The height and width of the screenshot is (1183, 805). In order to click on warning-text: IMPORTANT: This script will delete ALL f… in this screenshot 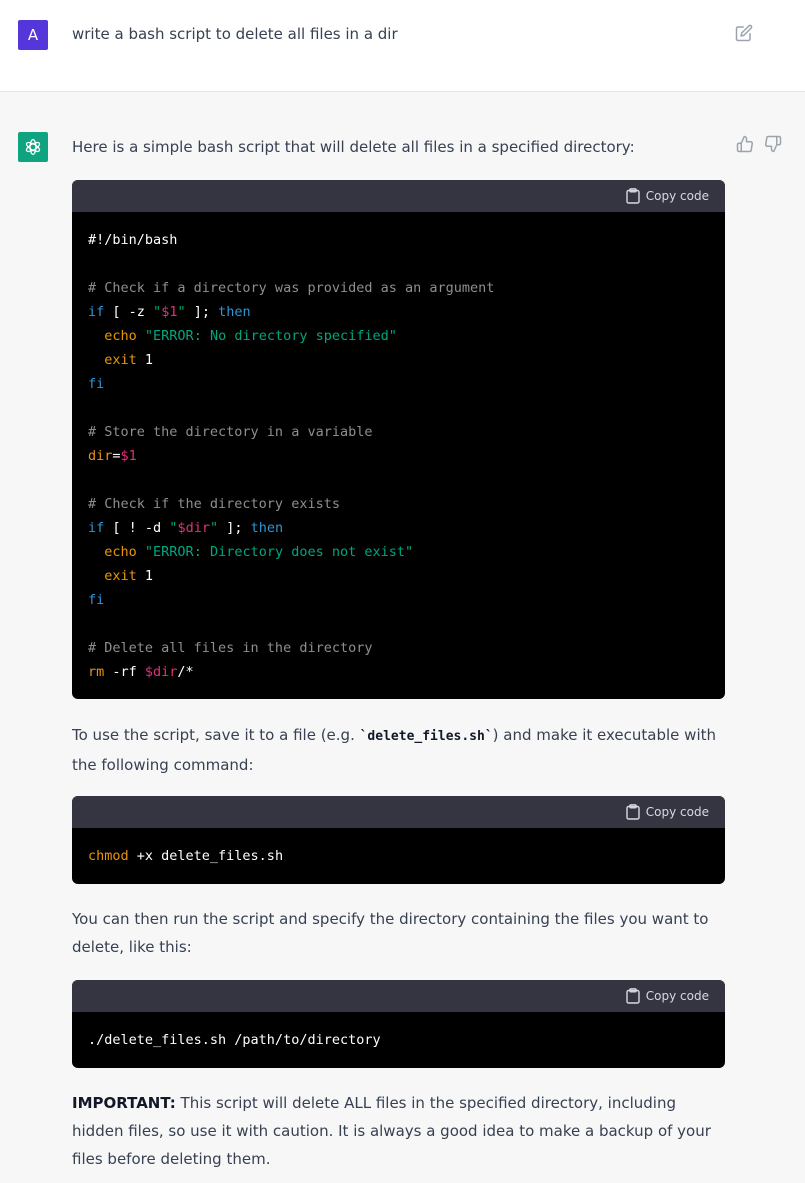, I will do `click(402, 1131)`.